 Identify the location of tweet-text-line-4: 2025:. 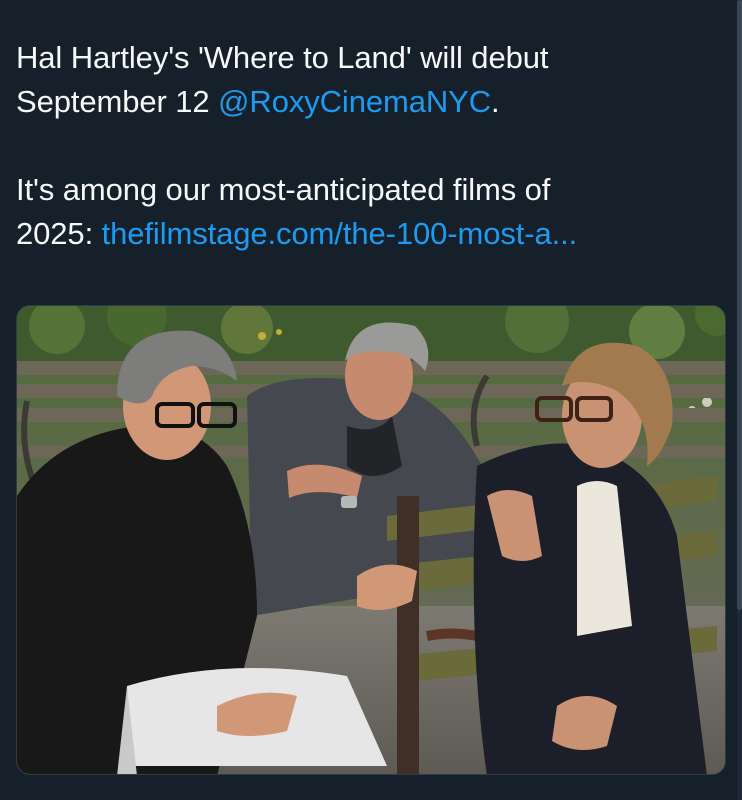
(59, 233).